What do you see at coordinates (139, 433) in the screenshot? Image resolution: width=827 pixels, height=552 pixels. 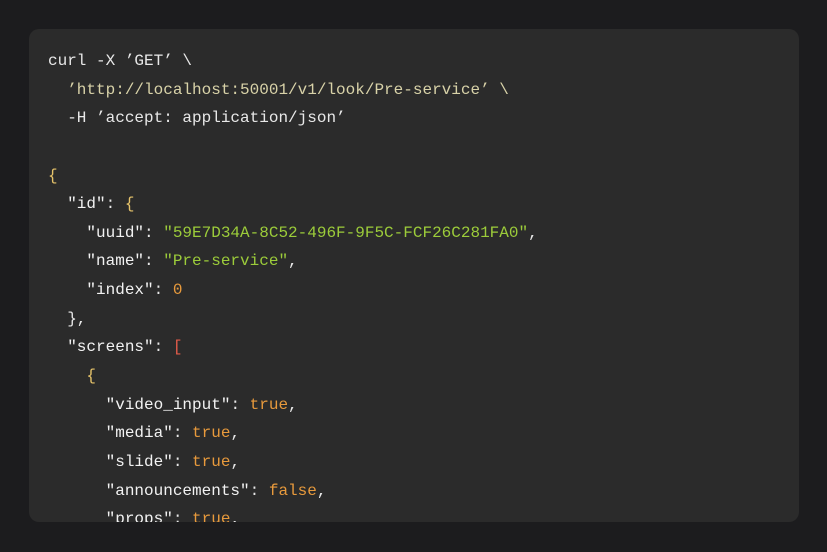 I see `code-token-key: ″media″` at bounding box center [139, 433].